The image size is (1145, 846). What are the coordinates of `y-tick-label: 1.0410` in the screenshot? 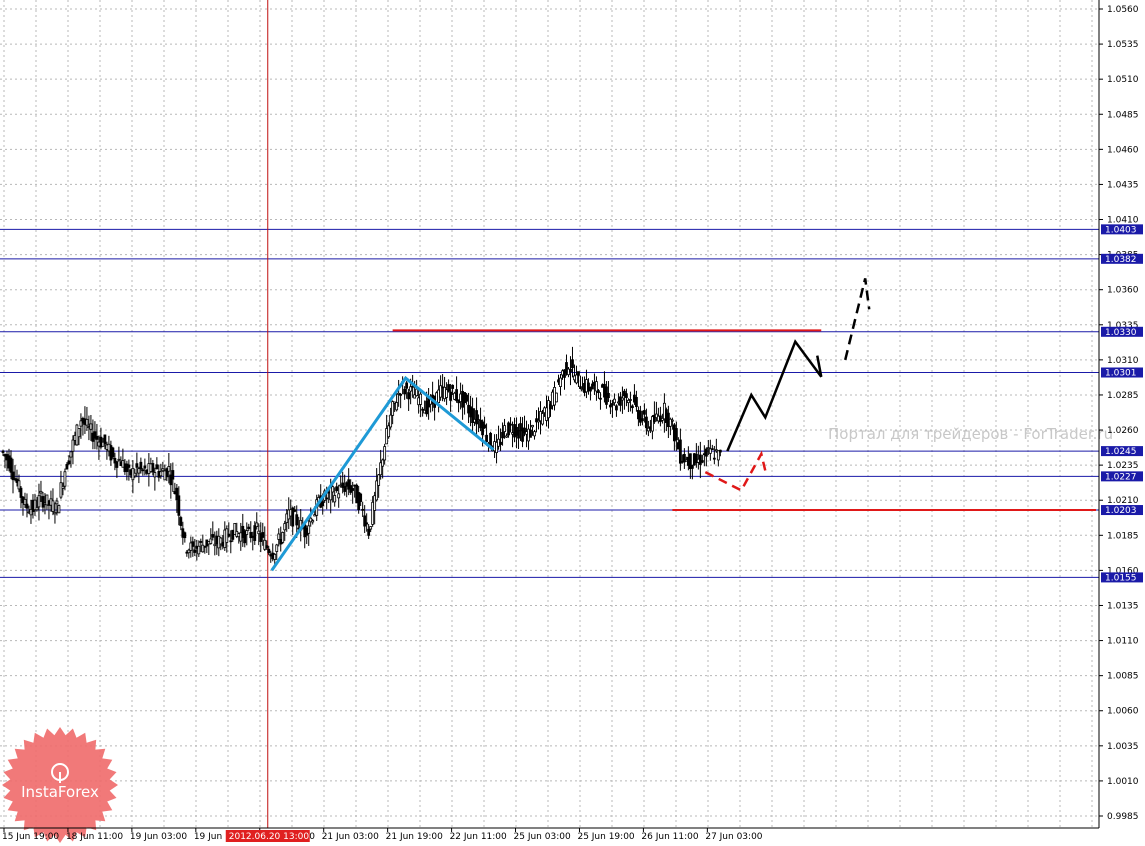 It's located at (1123, 221).